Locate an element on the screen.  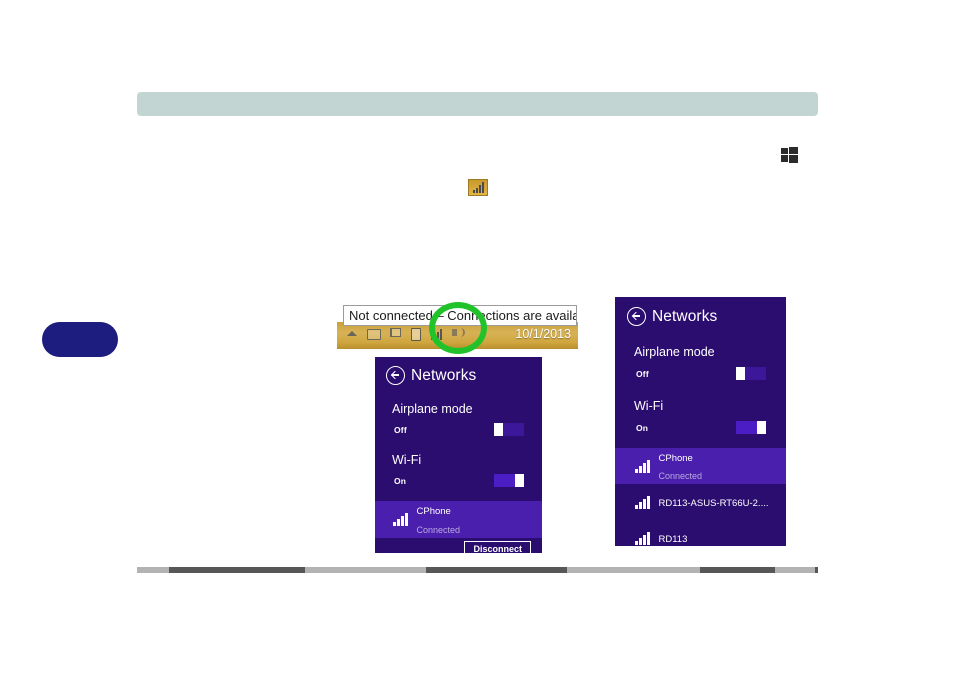
page-number-badge is located at coordinates (80, 339).